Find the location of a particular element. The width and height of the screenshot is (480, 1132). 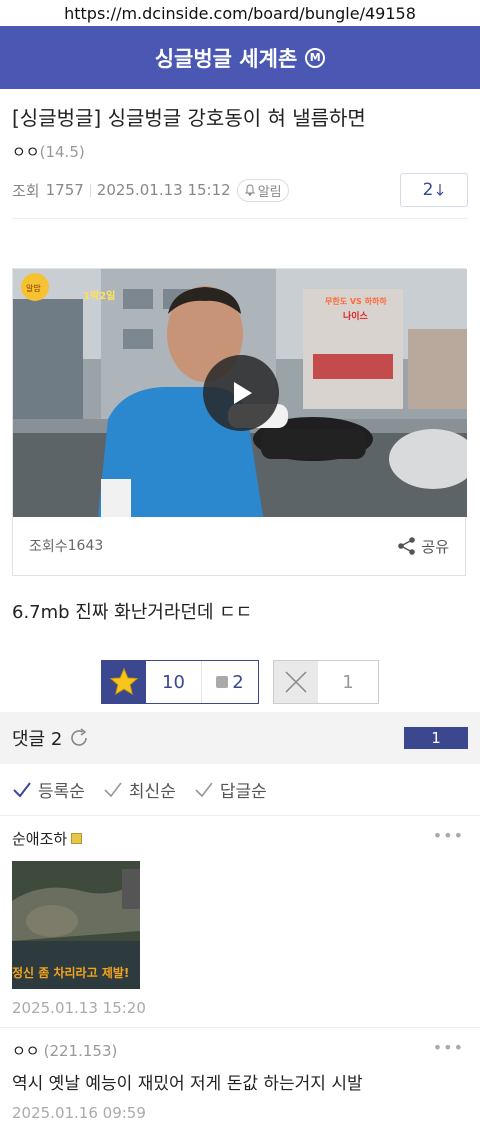

fixed-nick-icon is located at coordinates (77, 838).